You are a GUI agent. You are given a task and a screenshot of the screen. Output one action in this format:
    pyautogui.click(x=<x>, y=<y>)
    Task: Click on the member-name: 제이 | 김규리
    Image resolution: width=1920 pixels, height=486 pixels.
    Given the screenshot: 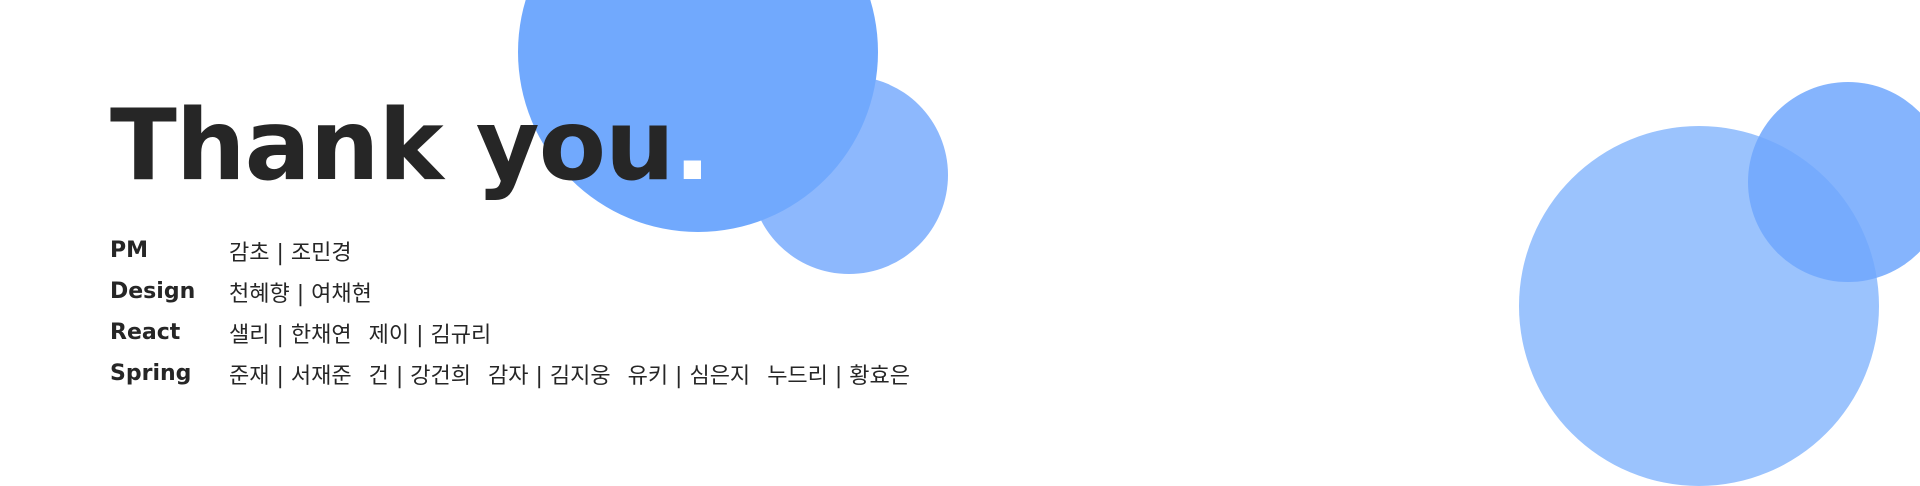 What is the action you would take?
    pyautogui.click(x=430, y=335)
    